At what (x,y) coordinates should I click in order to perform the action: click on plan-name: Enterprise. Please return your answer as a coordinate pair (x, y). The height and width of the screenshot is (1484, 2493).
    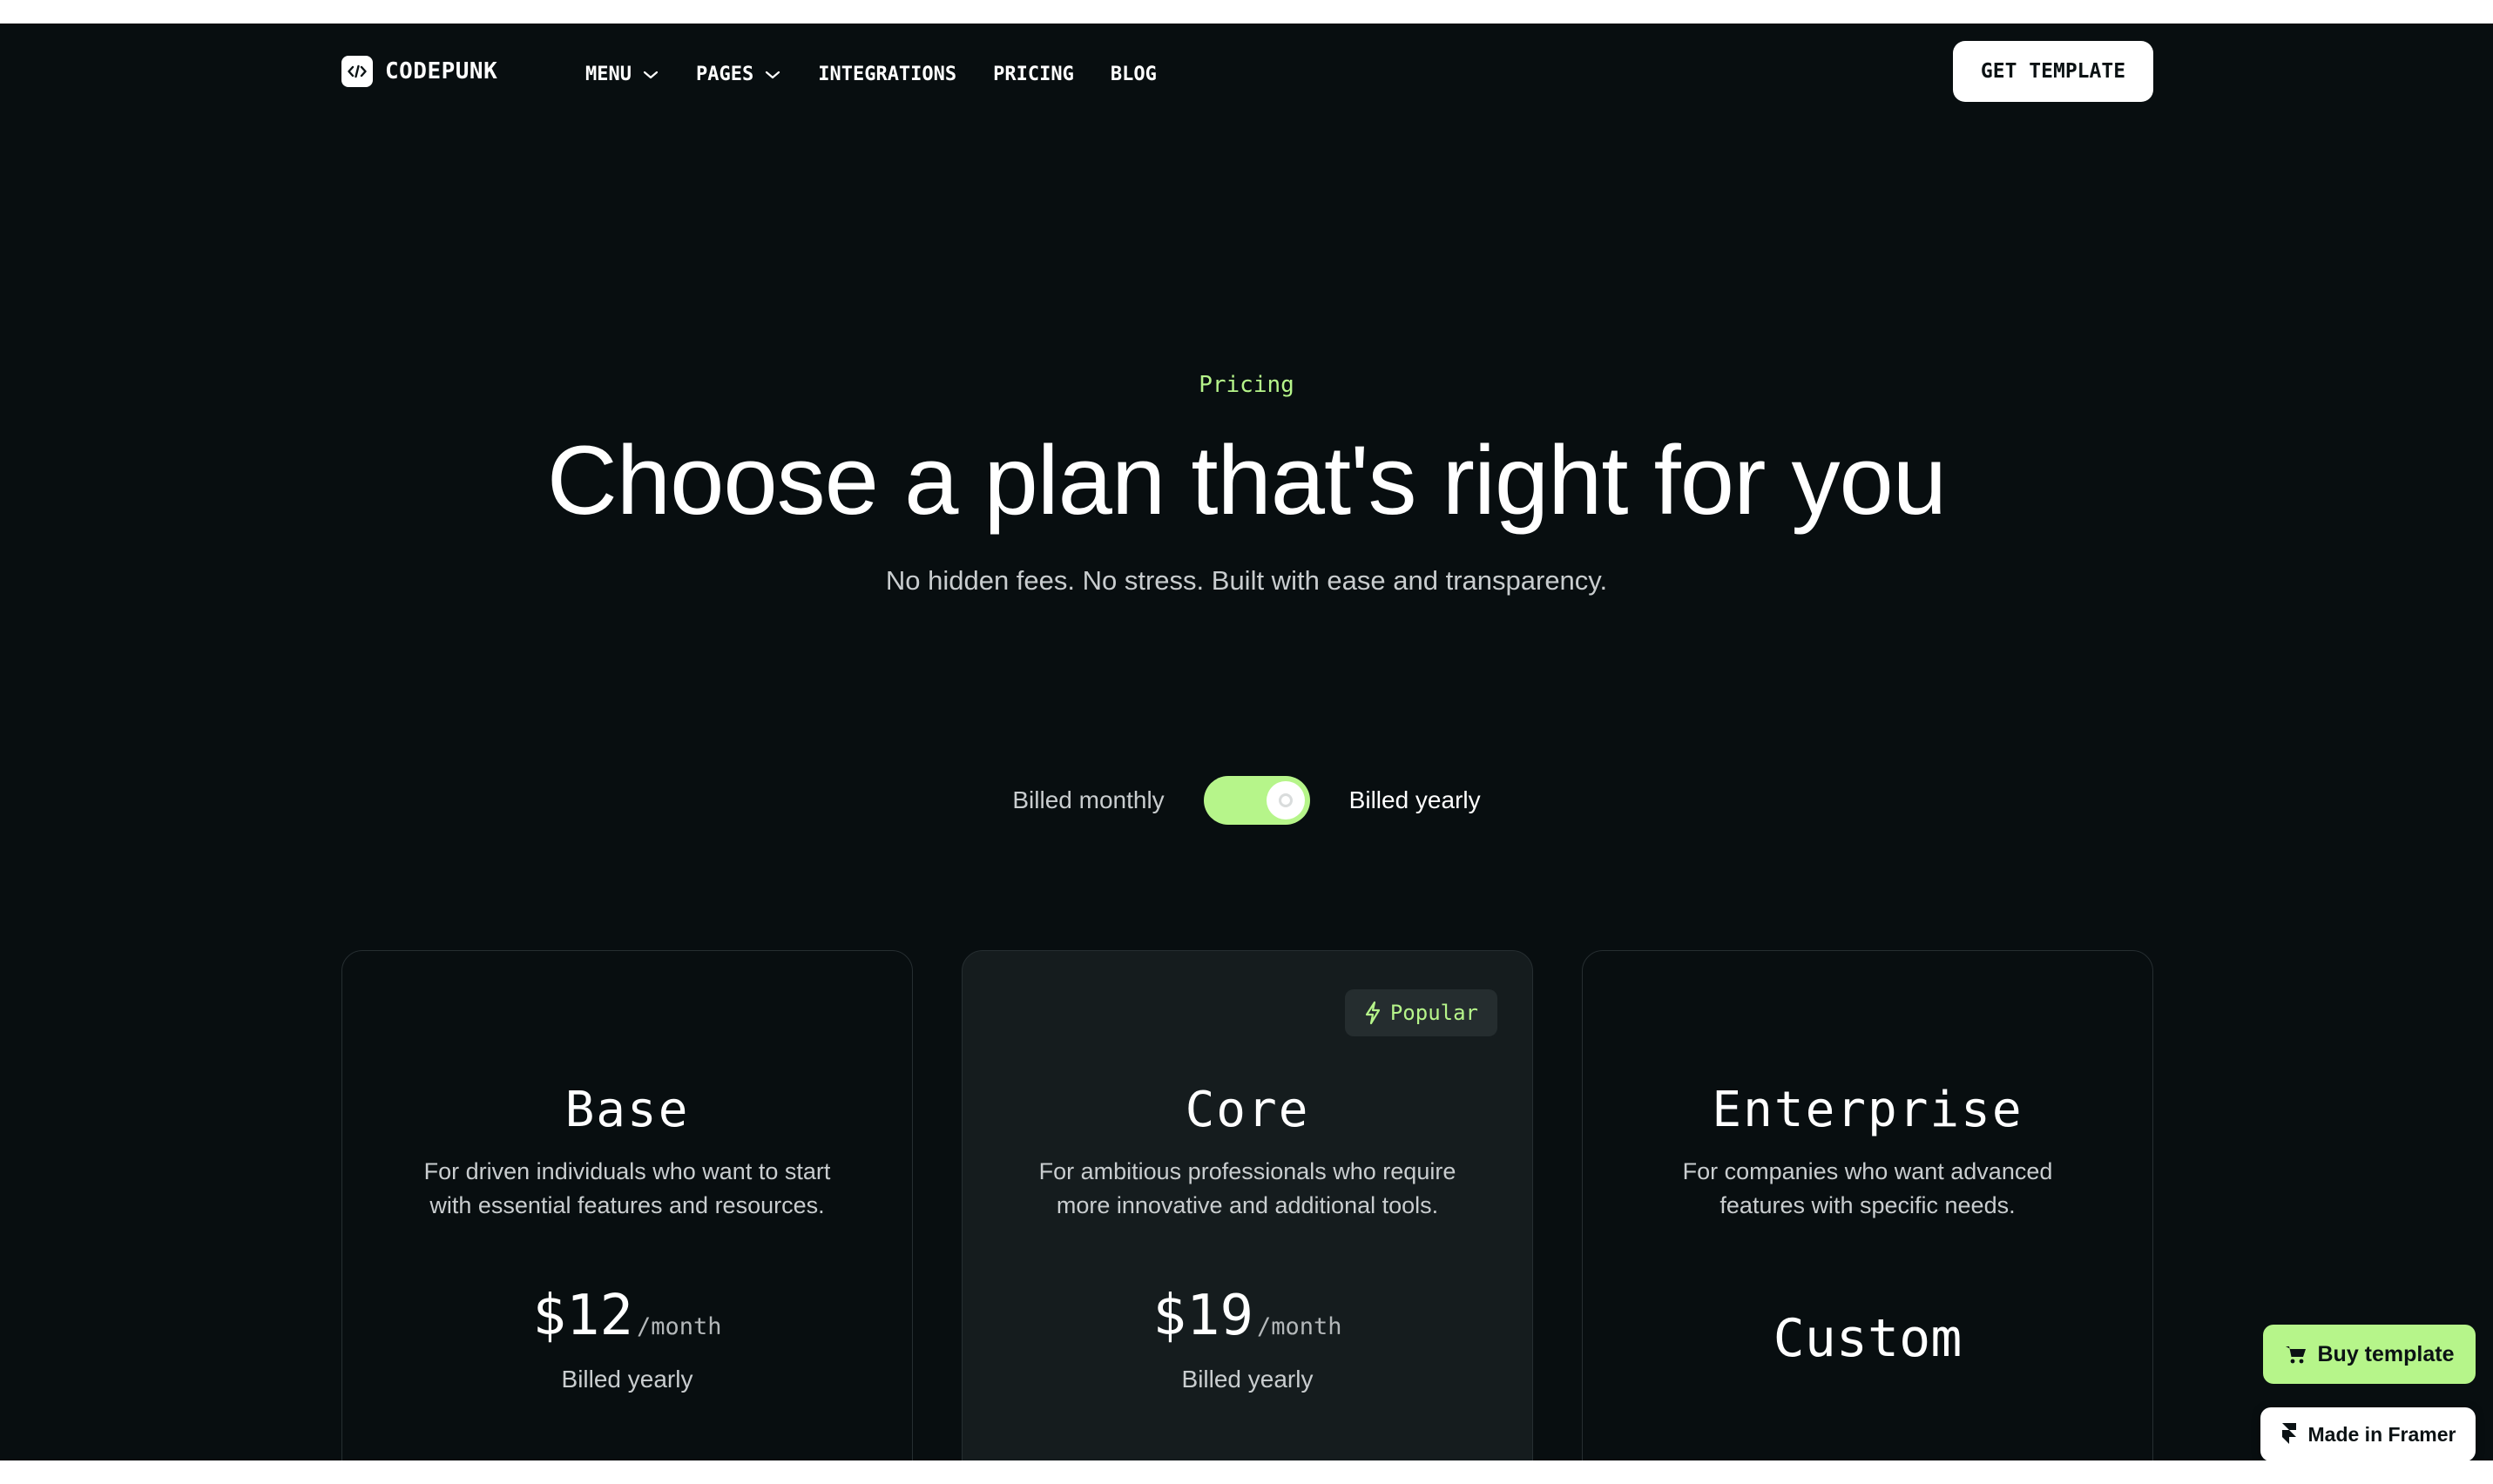
    Looking at the image, I should click on (1868, 1110).